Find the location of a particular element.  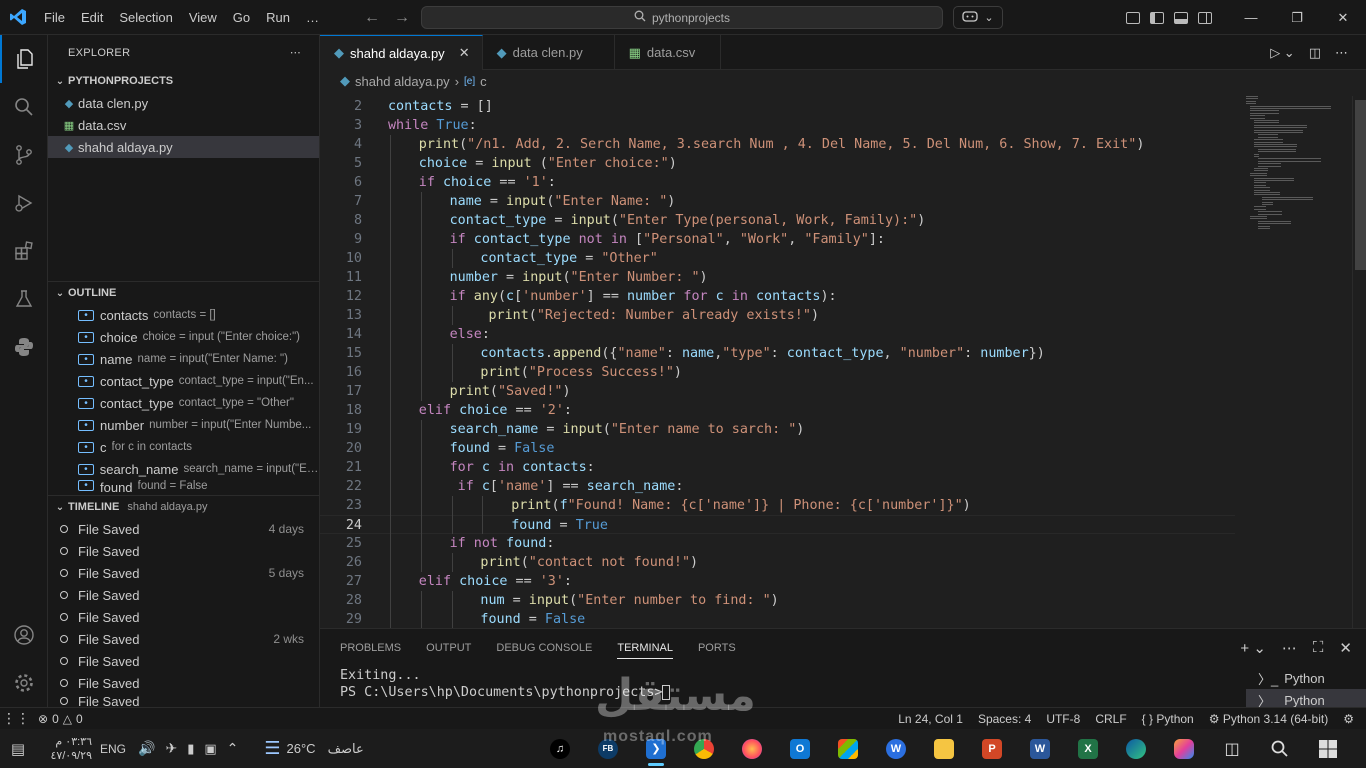

timeline-header: ⌄ TIMELINE shahd aldaya.py is located at coordinates (183, 507).